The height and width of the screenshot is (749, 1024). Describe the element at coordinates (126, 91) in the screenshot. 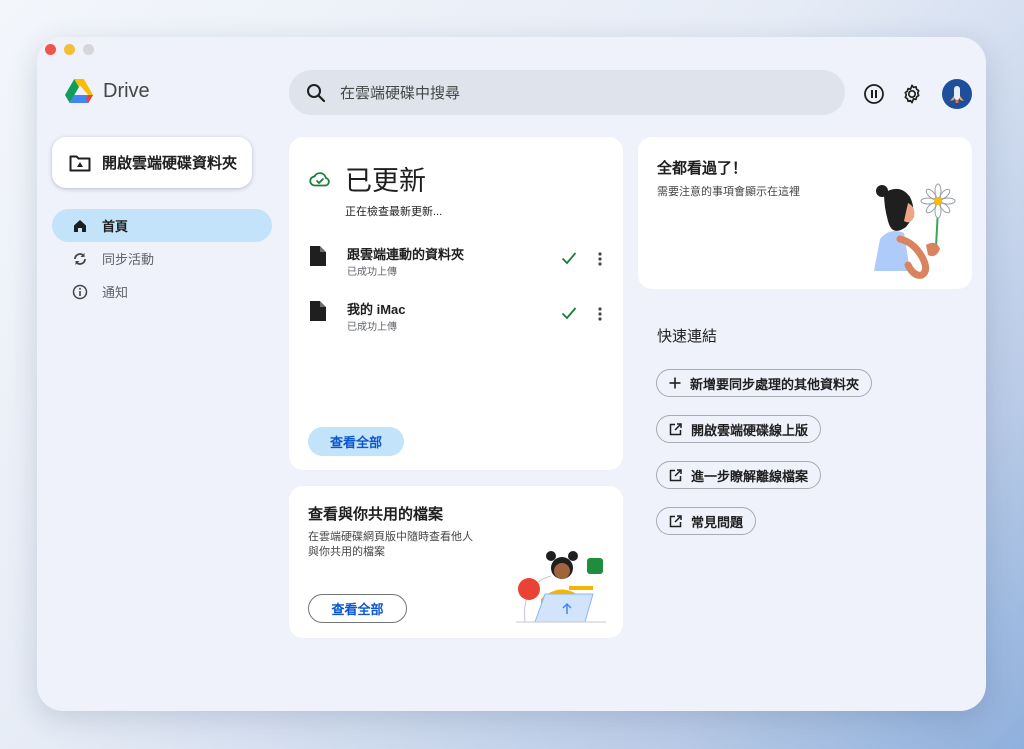

I see `app-name: Drive` at that location.